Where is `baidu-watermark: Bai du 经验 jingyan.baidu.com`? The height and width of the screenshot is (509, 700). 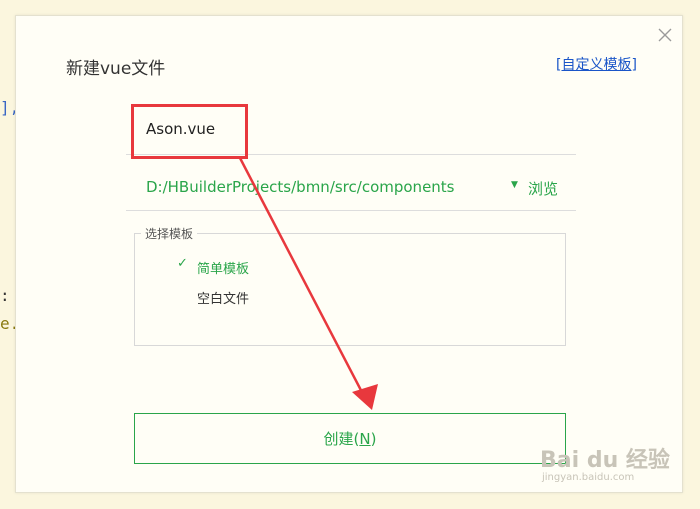
baidu-watermark: Bai du 经验 jingyan.baidu.com is located at coordinates (605, 462).